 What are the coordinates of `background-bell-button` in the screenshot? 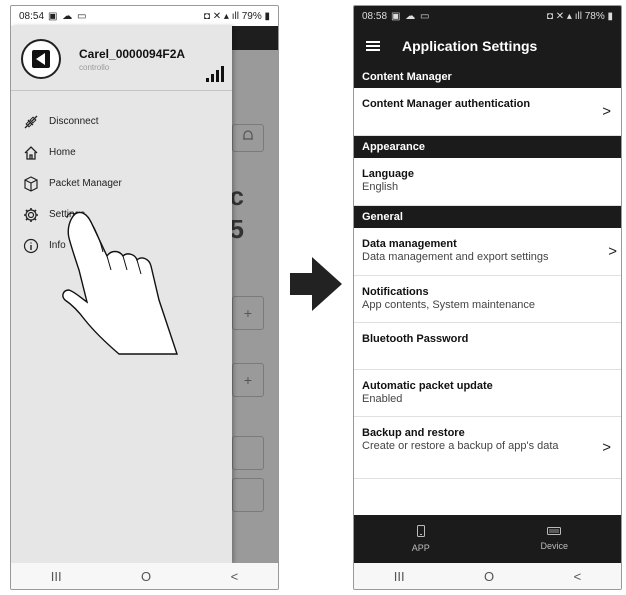 It's located at (248, 138).